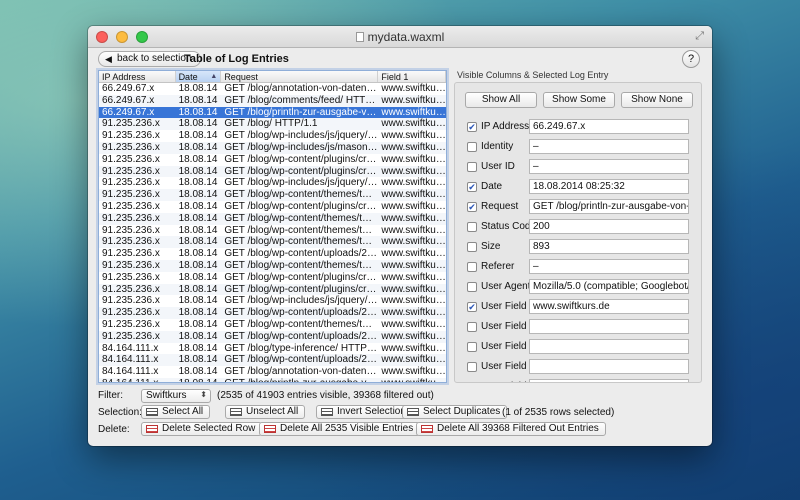 This screenshot has height=500, width=800. Describe the element at coordinates (301, 100) in the screenshot. I see `table-cell: GET /blog/comments/feed/ HTTP/1.1` at that location.